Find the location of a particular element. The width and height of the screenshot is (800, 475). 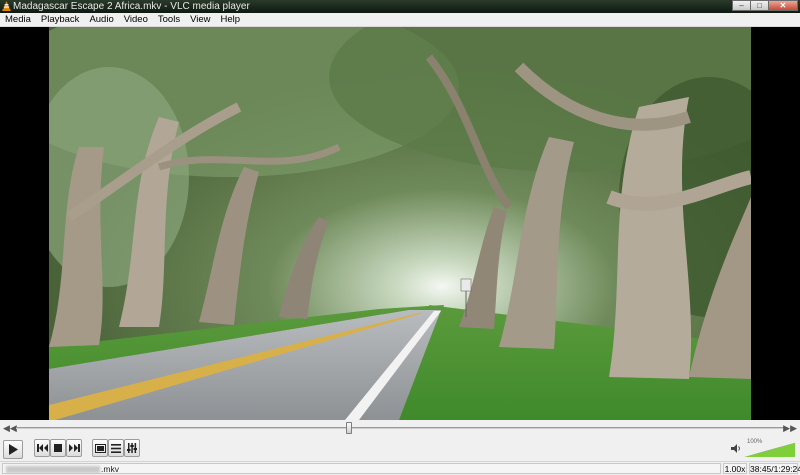

menu-playback: Playback is located at coordinates (60, 19).